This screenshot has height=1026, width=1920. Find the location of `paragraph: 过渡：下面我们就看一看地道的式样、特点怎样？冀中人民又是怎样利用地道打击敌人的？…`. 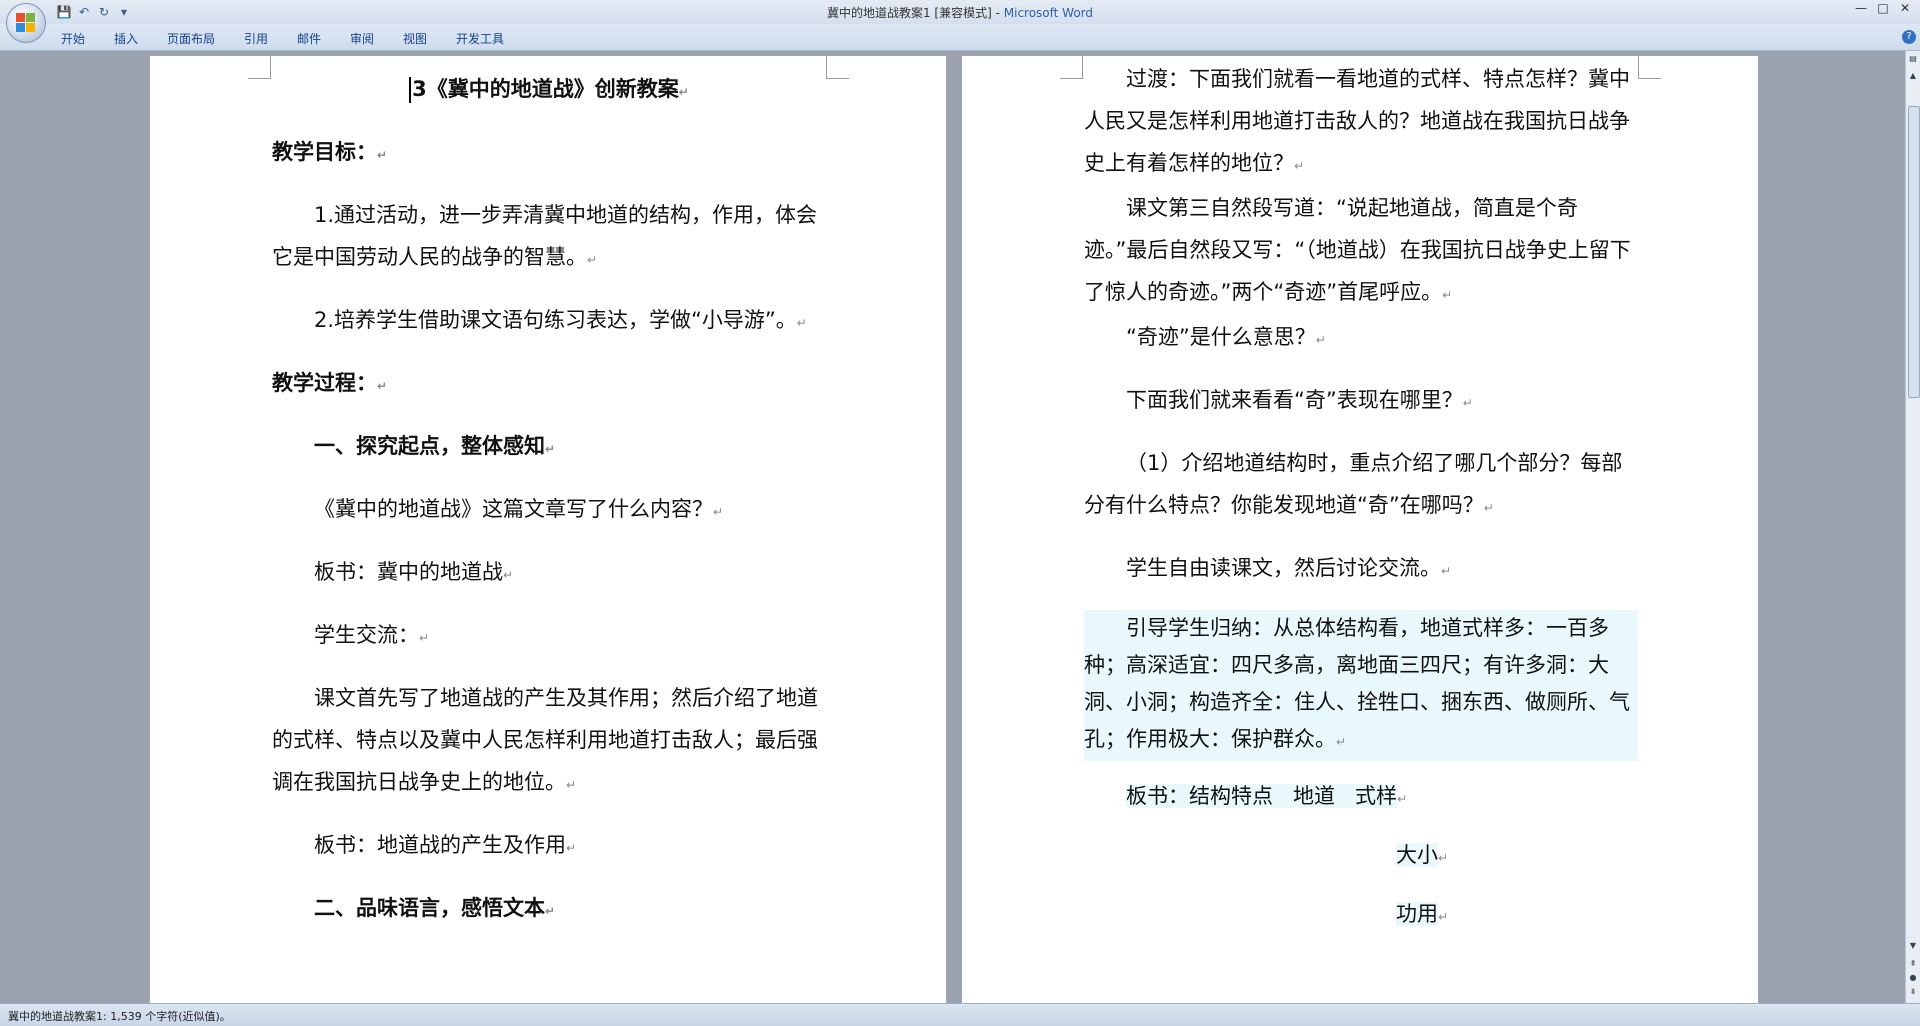

paragraph: 过渡：下面我们就看一看地道的式样、特点怎样？冀中人民又是怎样利用地道打击敌人的？… is located at coordinates (1357, 121).